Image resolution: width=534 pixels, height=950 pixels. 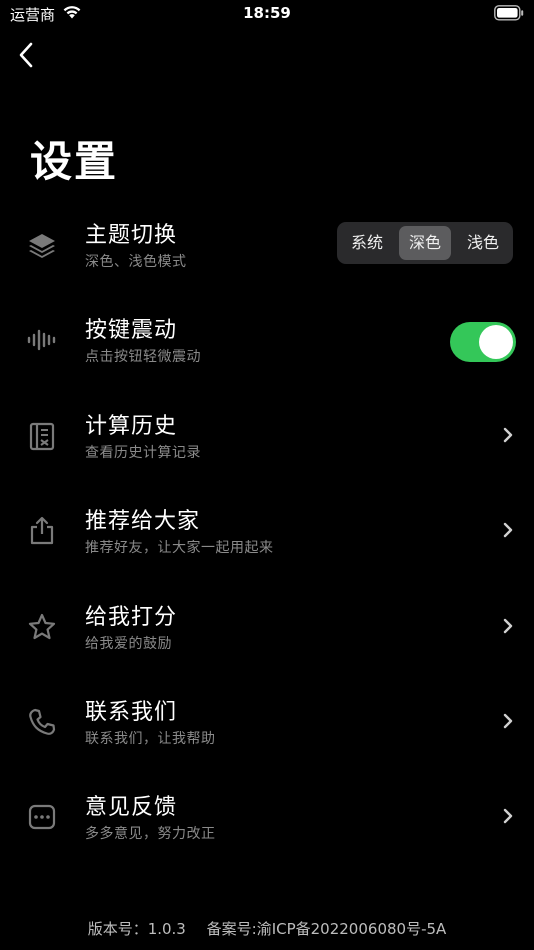 I want to click on vibration-subtitle: 点击按钮轻微震动, so click(x=143, y=357).